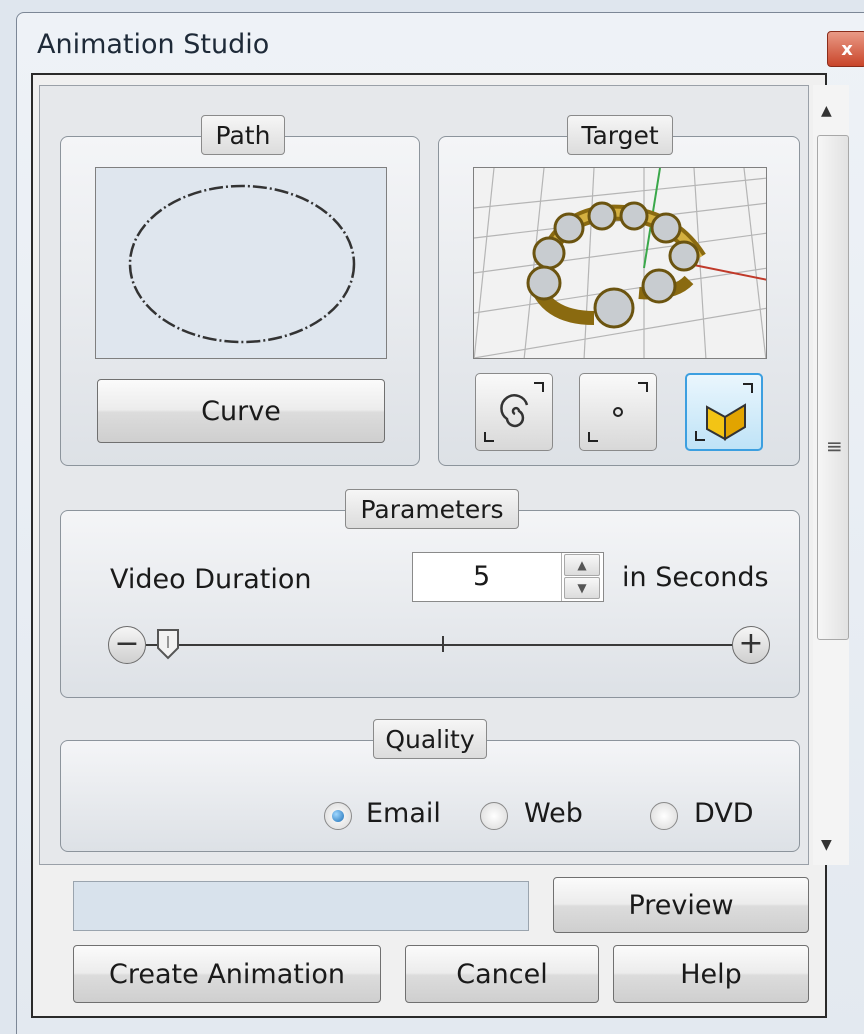 Image resolution: width=864 pixels, height=1034 pixels. What do you see at coordinates (582, 588) in the screenshot?
I see `spinner-down-button: ▼` at bounding box center [582, 588].